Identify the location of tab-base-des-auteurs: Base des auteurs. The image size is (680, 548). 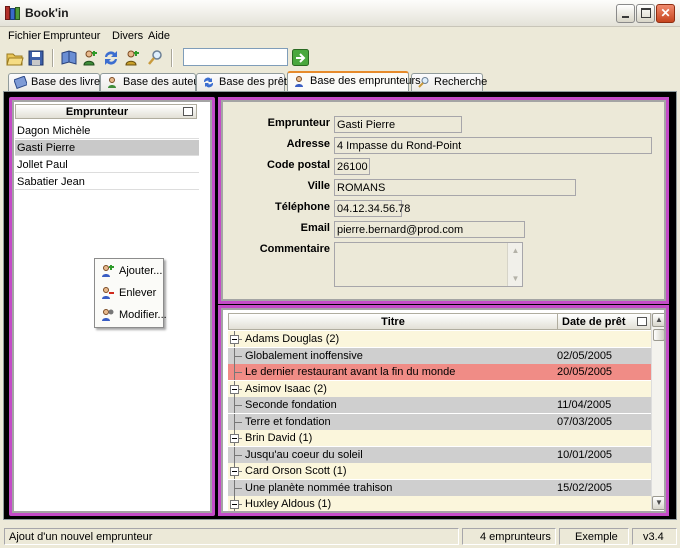
(154, 82).